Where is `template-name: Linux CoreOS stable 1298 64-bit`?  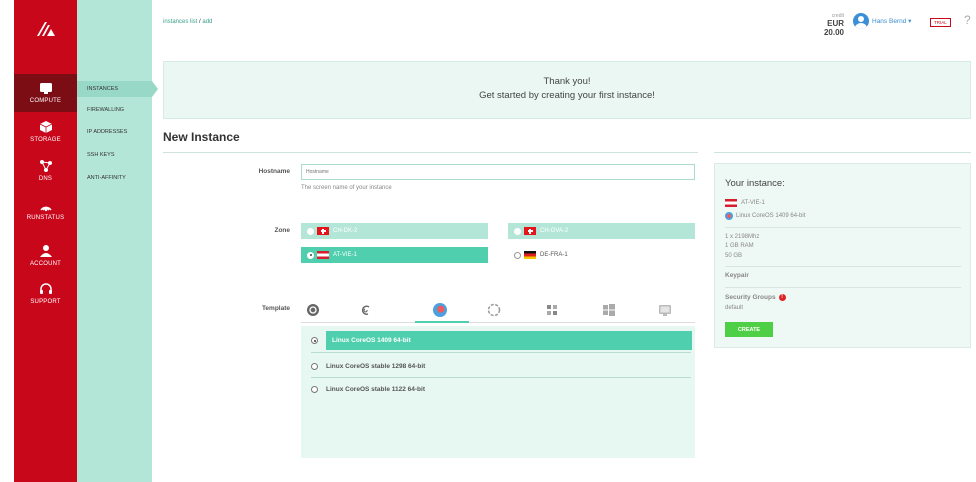
template-name: Linux CoreOS stable 1298 64-bit is located at coordinates (376, 366).